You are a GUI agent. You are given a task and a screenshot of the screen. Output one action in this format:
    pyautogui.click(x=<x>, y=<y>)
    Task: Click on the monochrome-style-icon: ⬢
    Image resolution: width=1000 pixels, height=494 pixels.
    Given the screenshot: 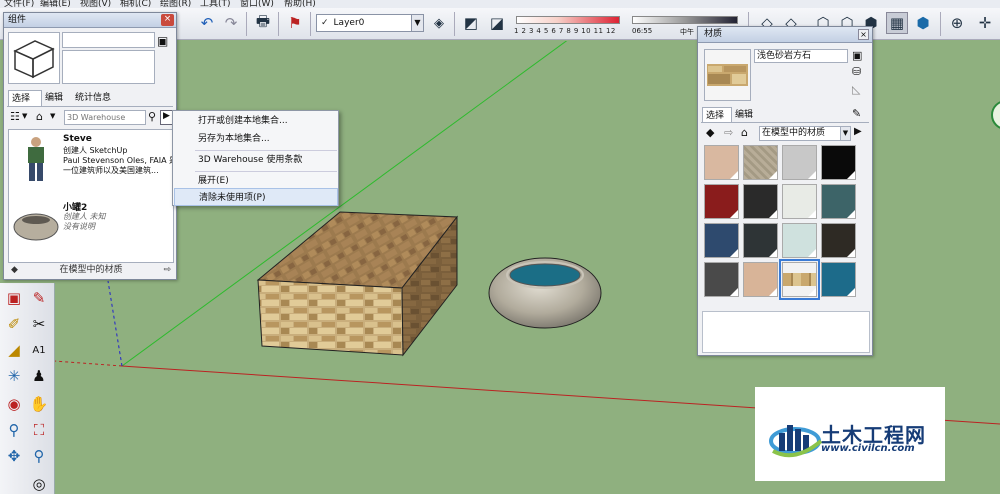 What is the action you would take?
    pyautogui.click(x=923, y=23)
    